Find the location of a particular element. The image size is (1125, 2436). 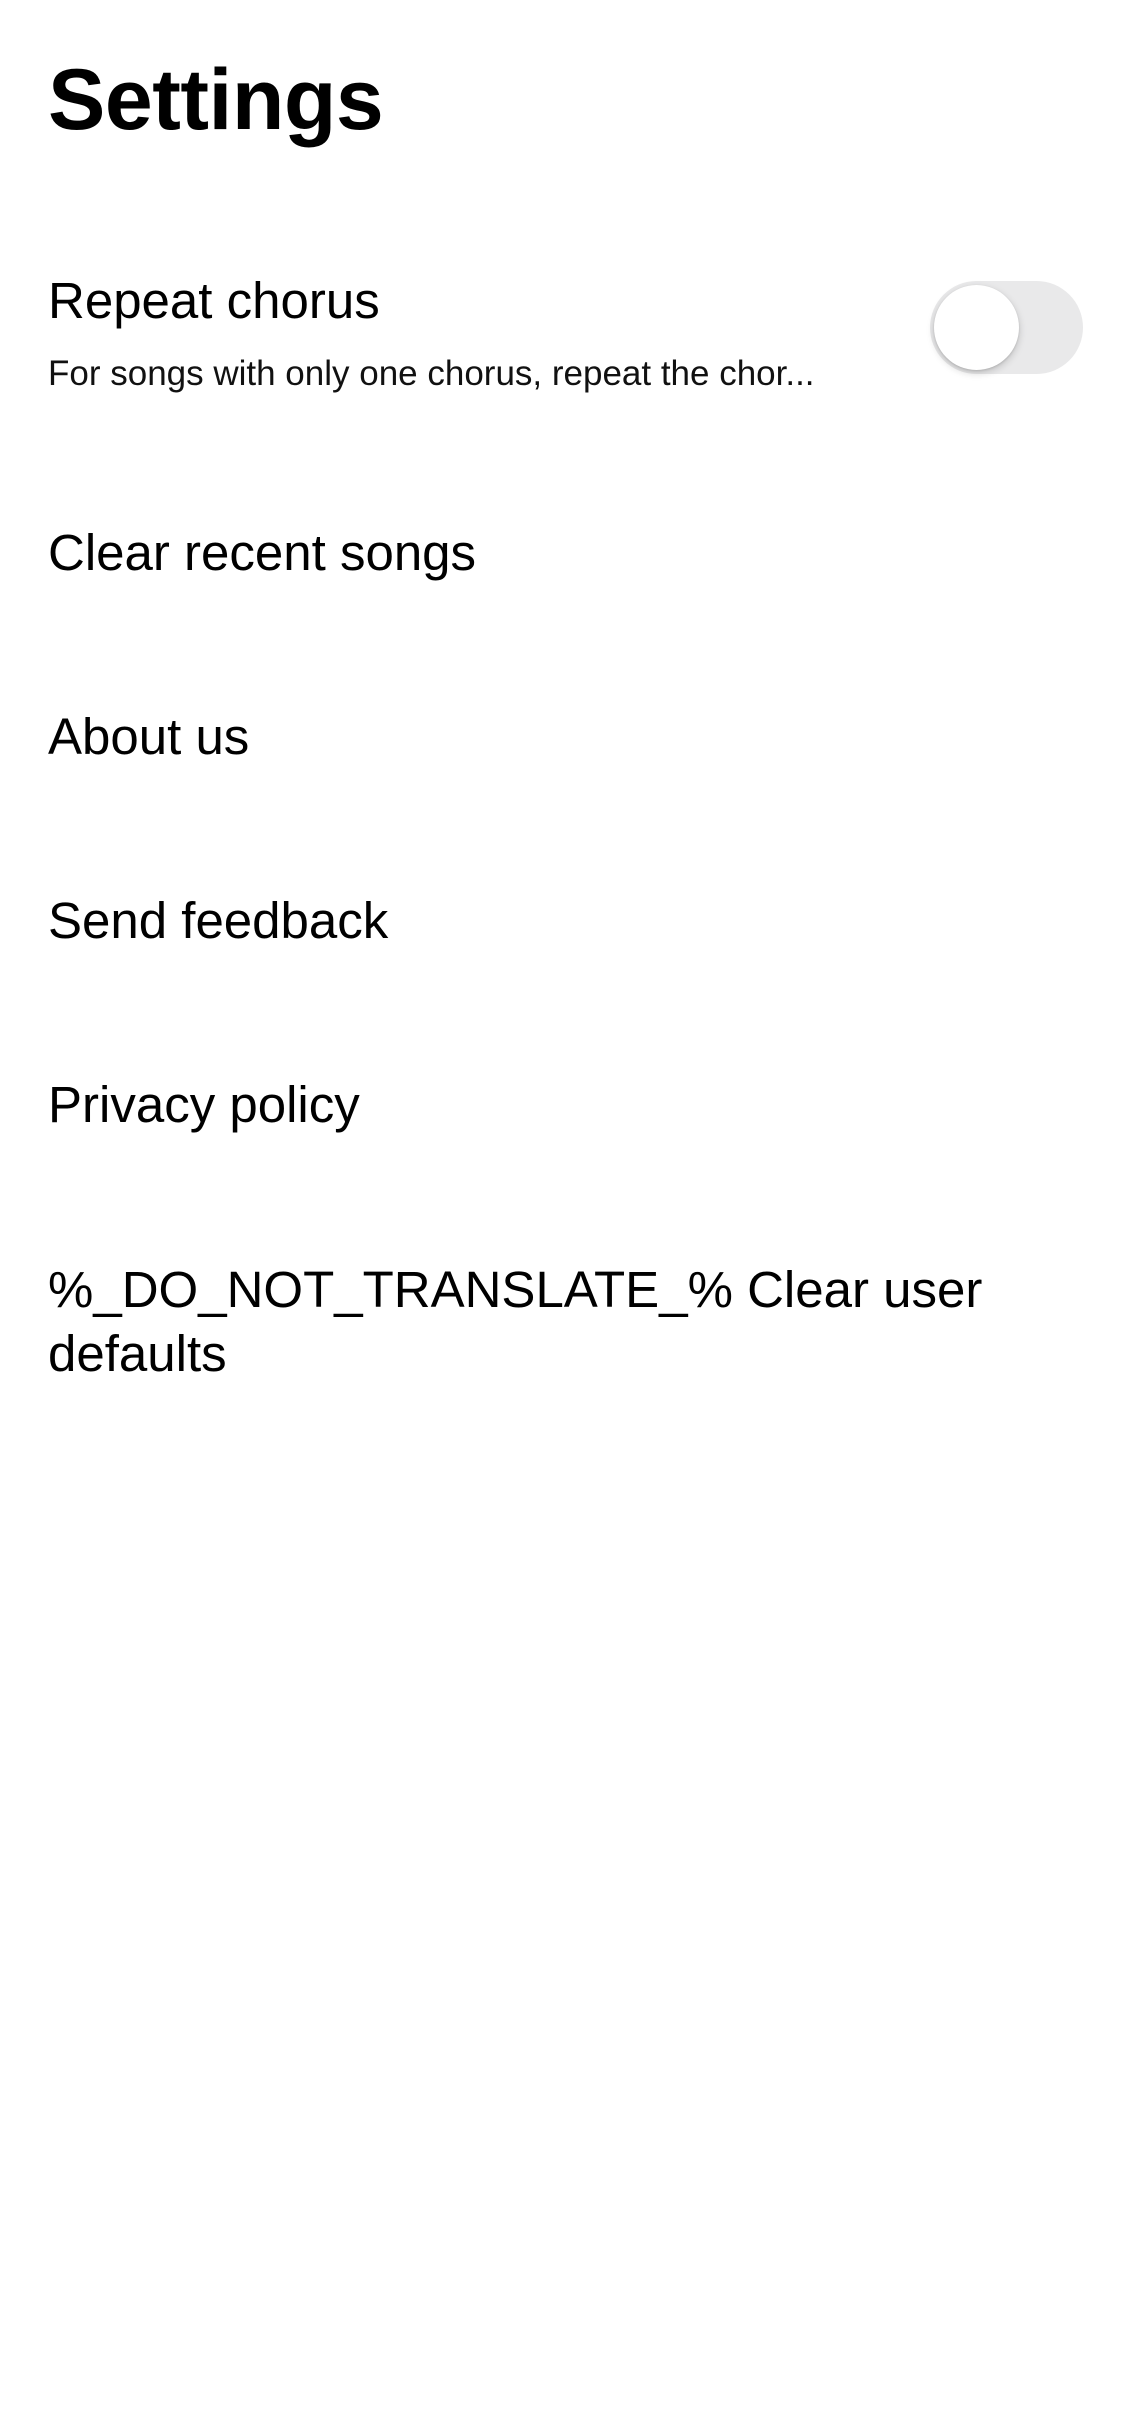

page-title: Settings is located at coordinates (216, 100).